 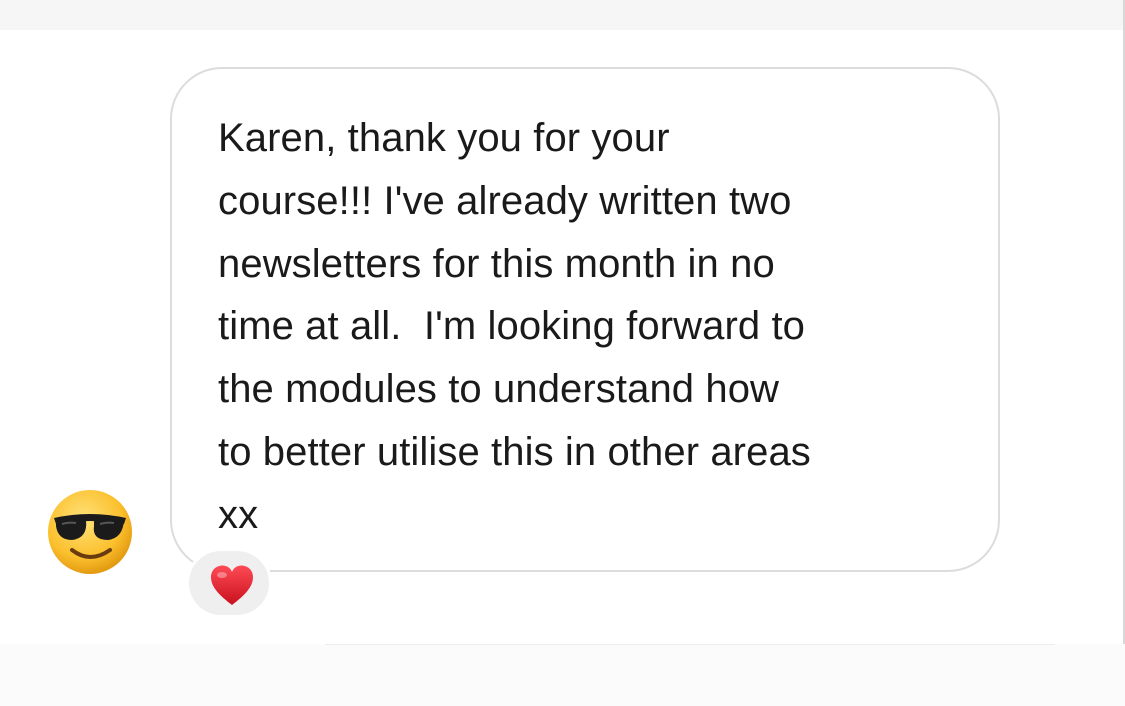 What do you see at coordinates (562, 675) in the screenshot?
I see `bottom-bar` at bounding box center [562, 675].